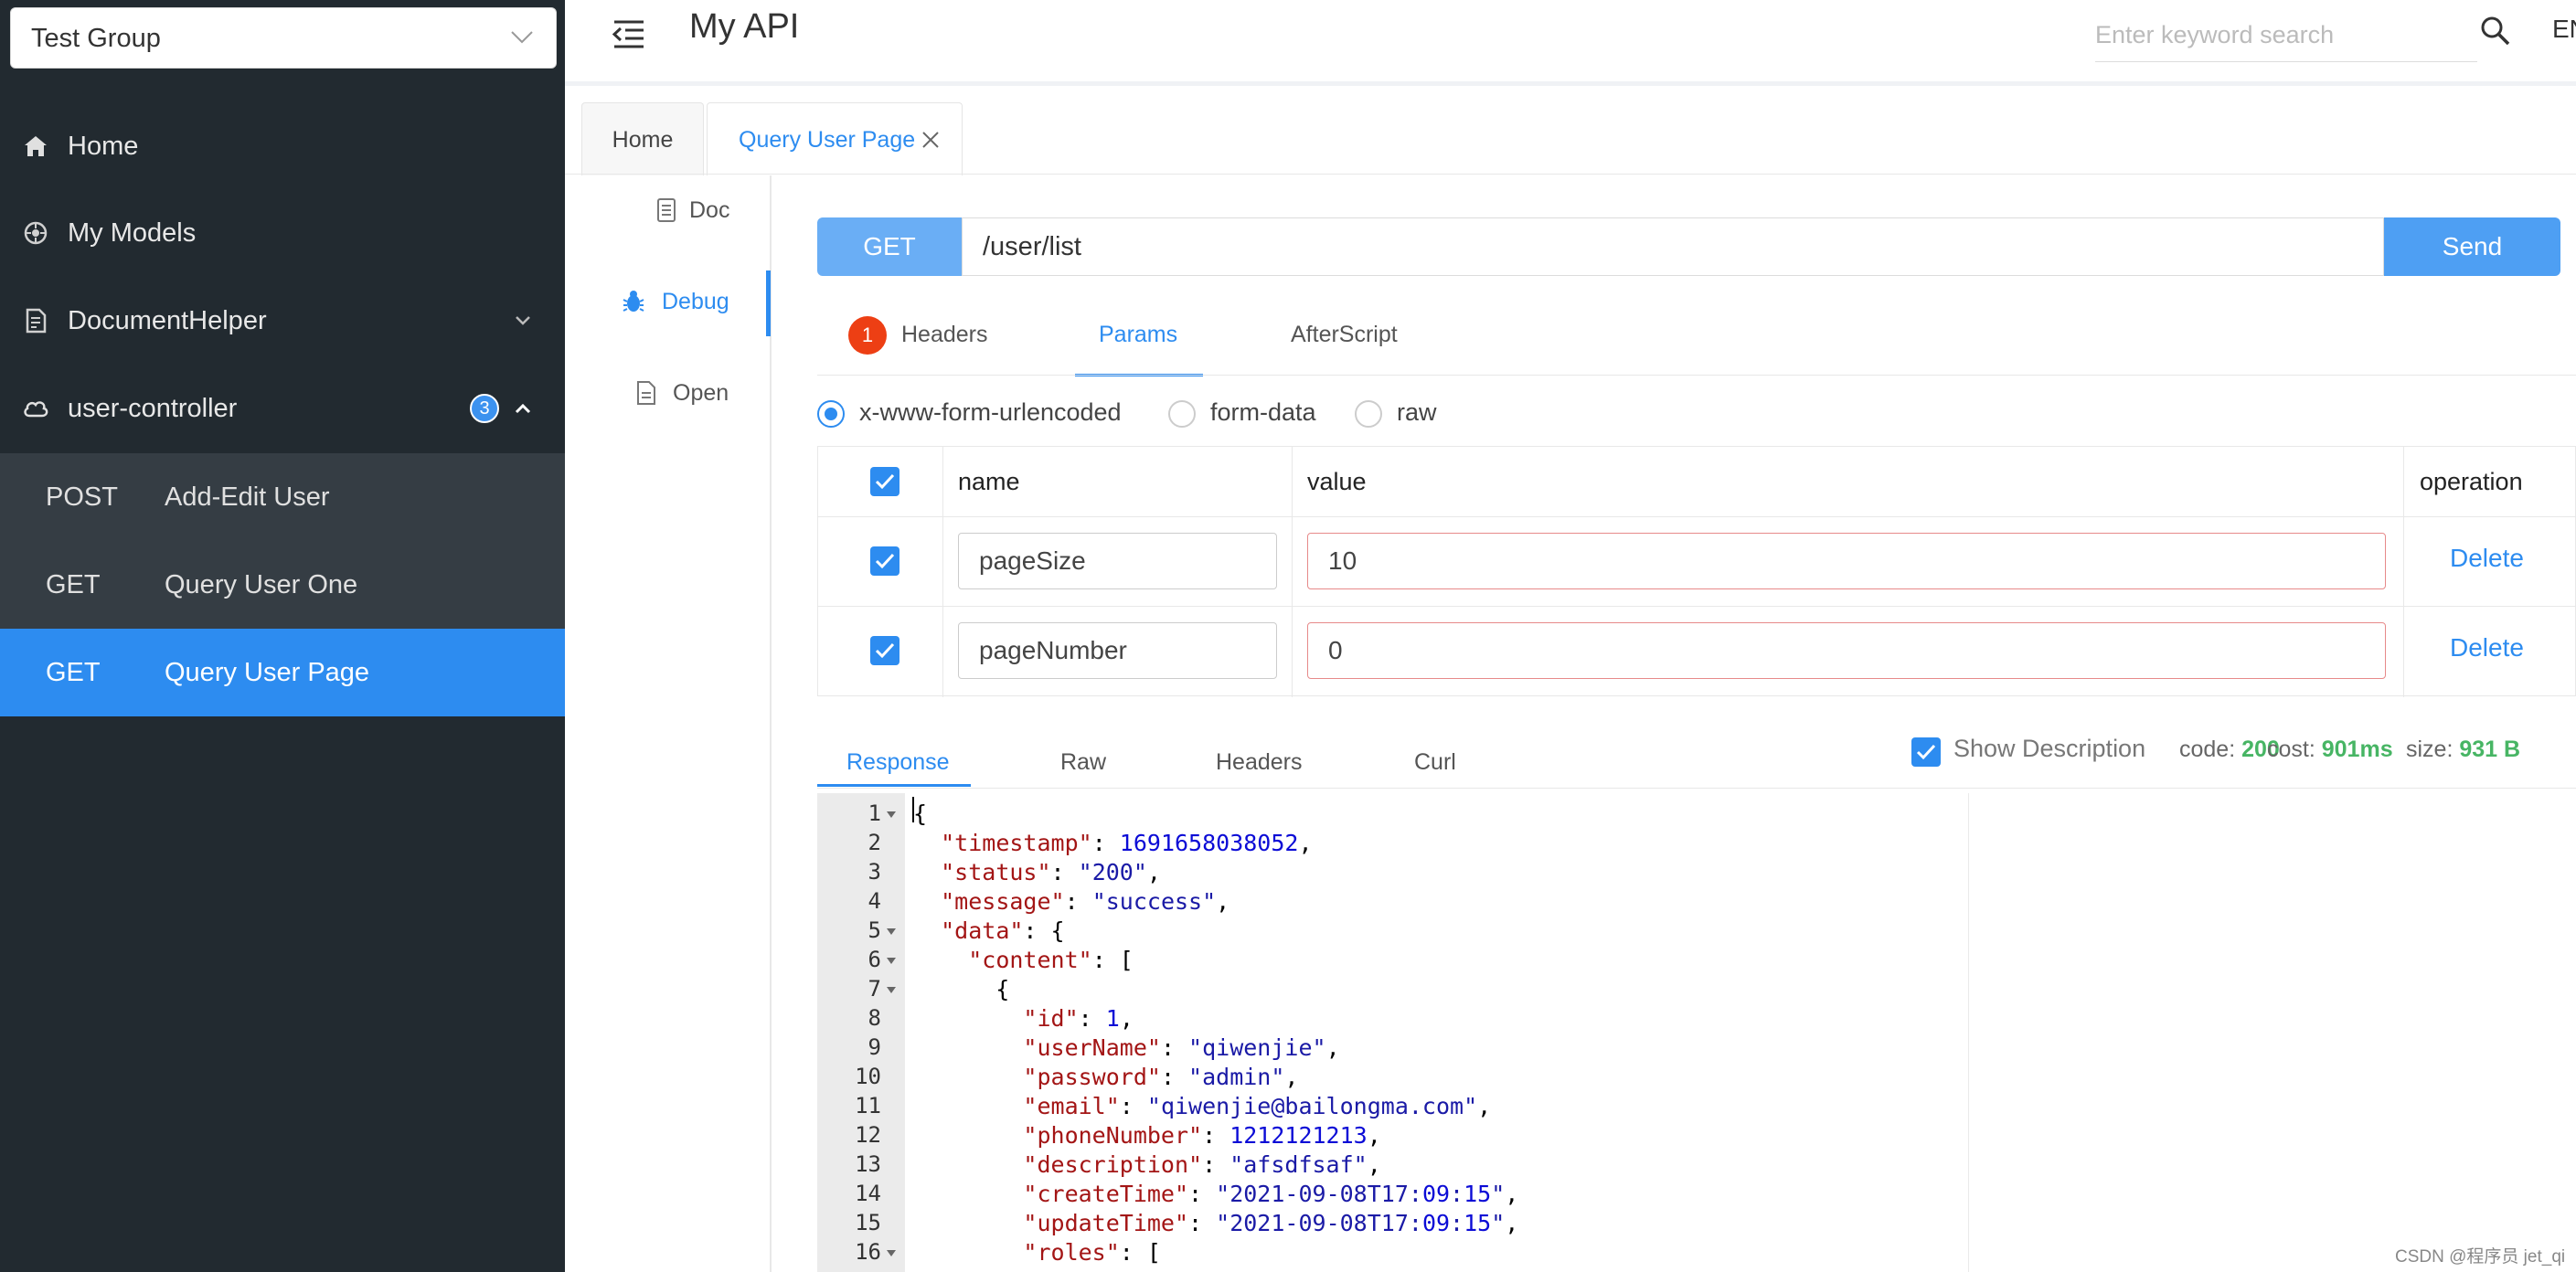 The image size is (2576, 1272). What do you see at coordinates (36, 146) in the screenshot?
I see `home-icon` at bounding box center [36, 146].